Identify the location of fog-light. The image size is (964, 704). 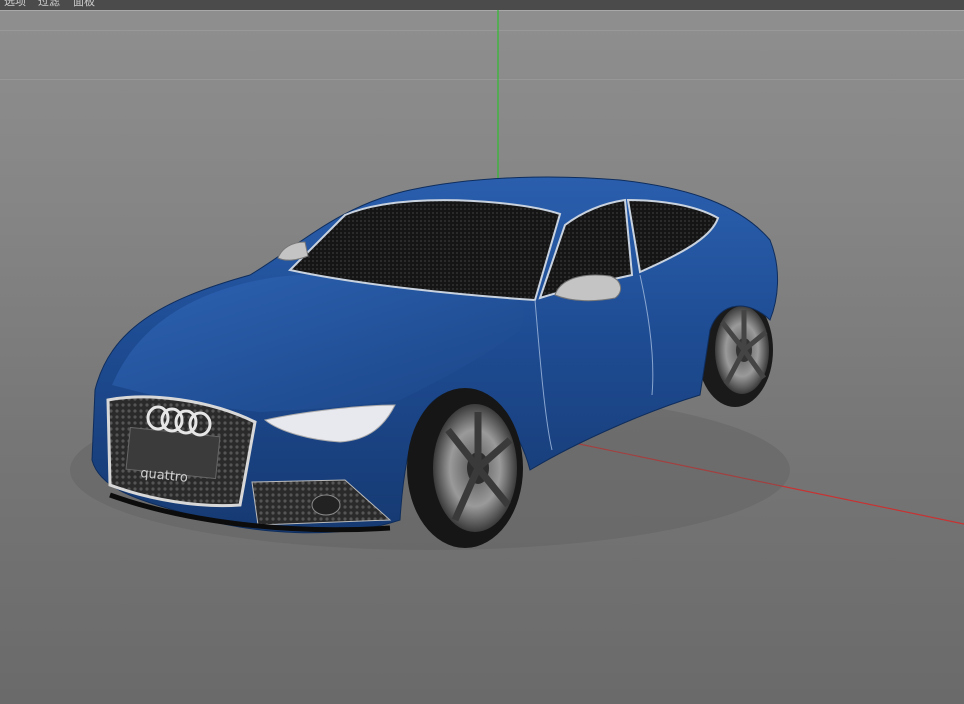
(326, 505).